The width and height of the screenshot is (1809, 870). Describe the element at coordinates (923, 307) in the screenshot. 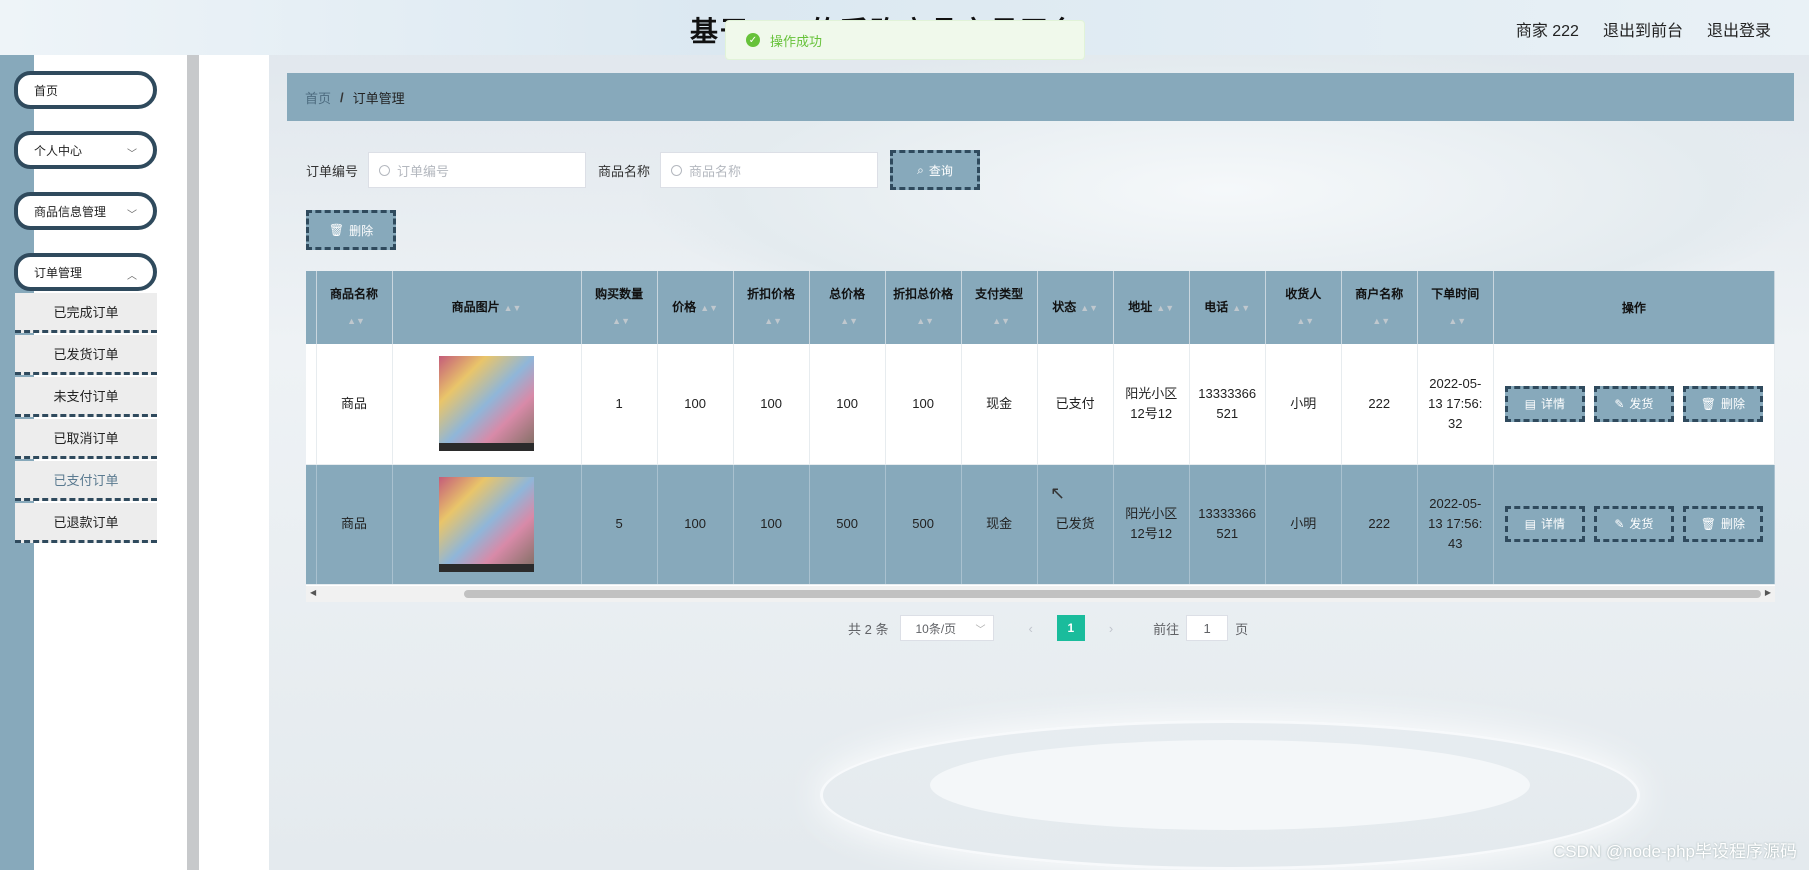

I see `col-header: 折扣总价格▲▼` at that location.